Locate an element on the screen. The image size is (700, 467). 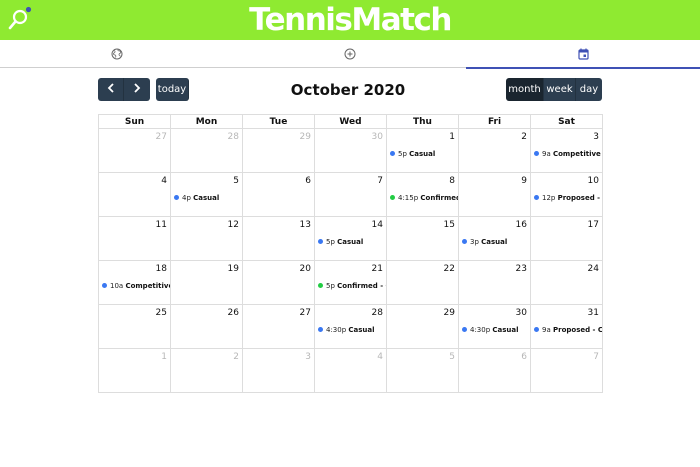
day-number: 3 is located at coordinates (308, 357).